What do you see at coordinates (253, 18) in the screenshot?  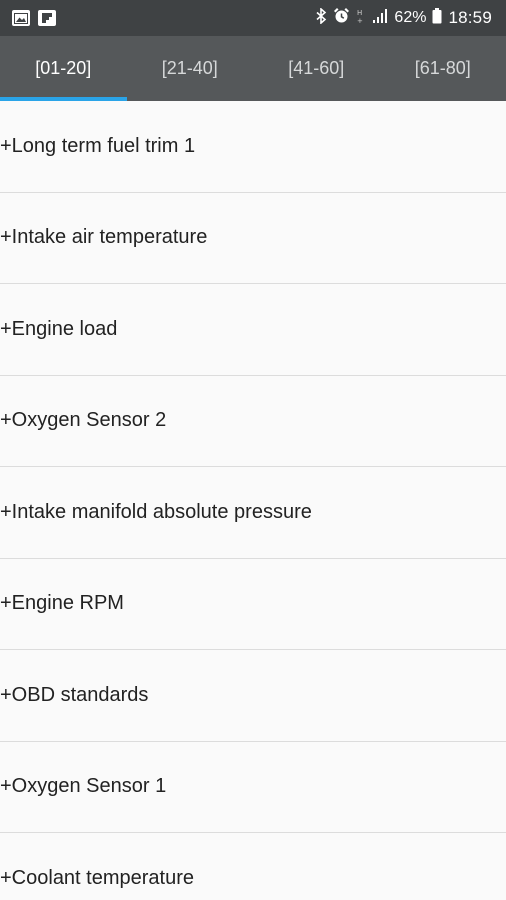 I see `status-bar: H + 62% 18:59` at bounding box center [253, 18].